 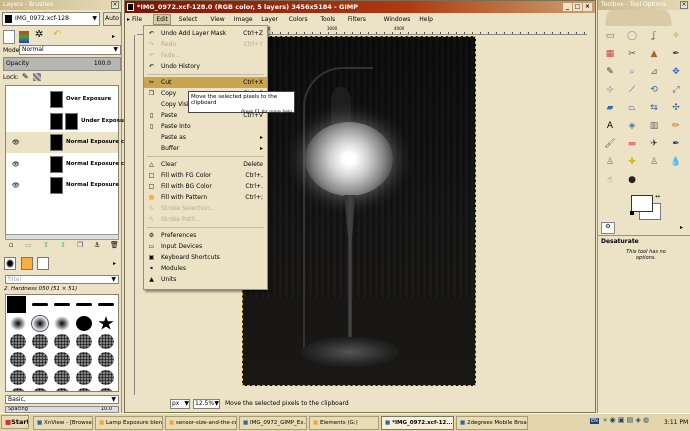 What do you see at coordinates (43, 263) in the screenshot?
I see `gradients-tab-icon` at bounding box center [43, 263].